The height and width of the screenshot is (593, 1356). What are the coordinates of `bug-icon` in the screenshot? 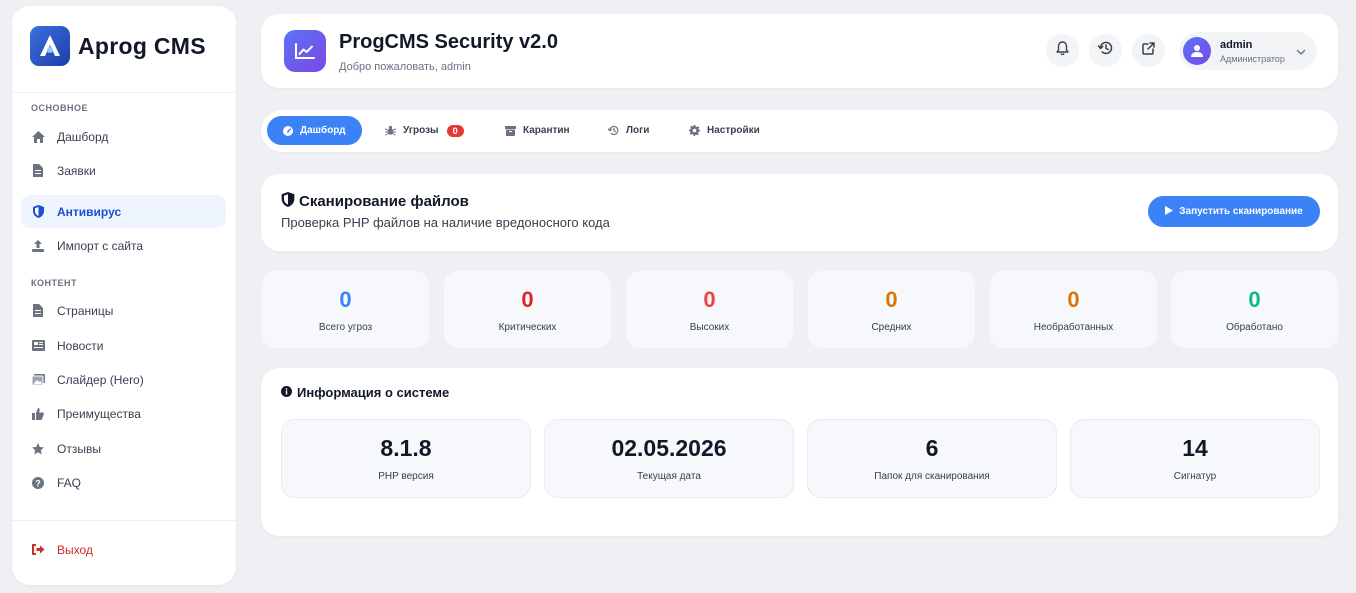 It's located at (390, 130).